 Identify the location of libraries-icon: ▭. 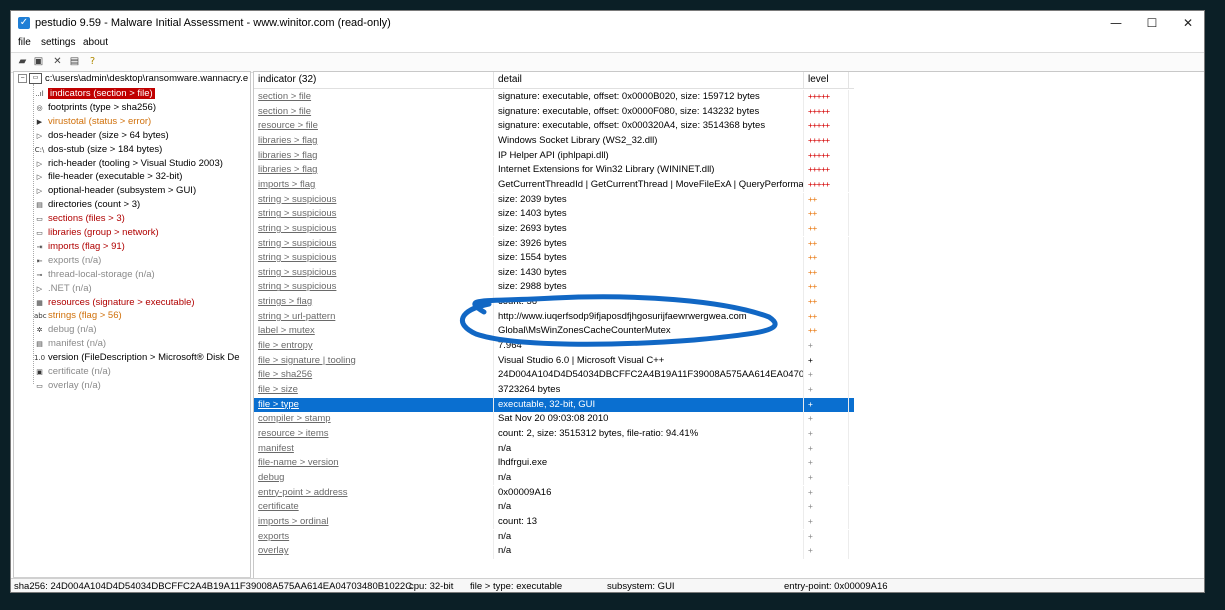
(39, 233).